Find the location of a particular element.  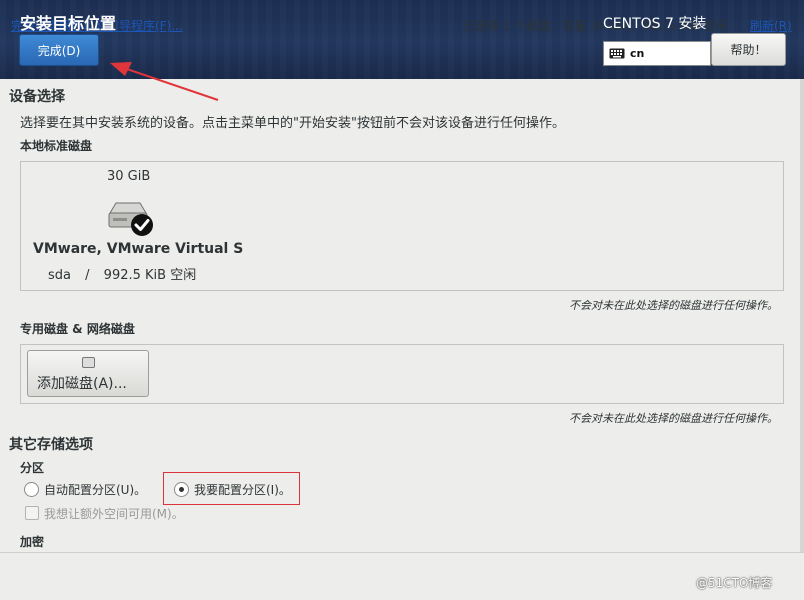

disk-size: 30 GiB is located at coordinates (129, 176).